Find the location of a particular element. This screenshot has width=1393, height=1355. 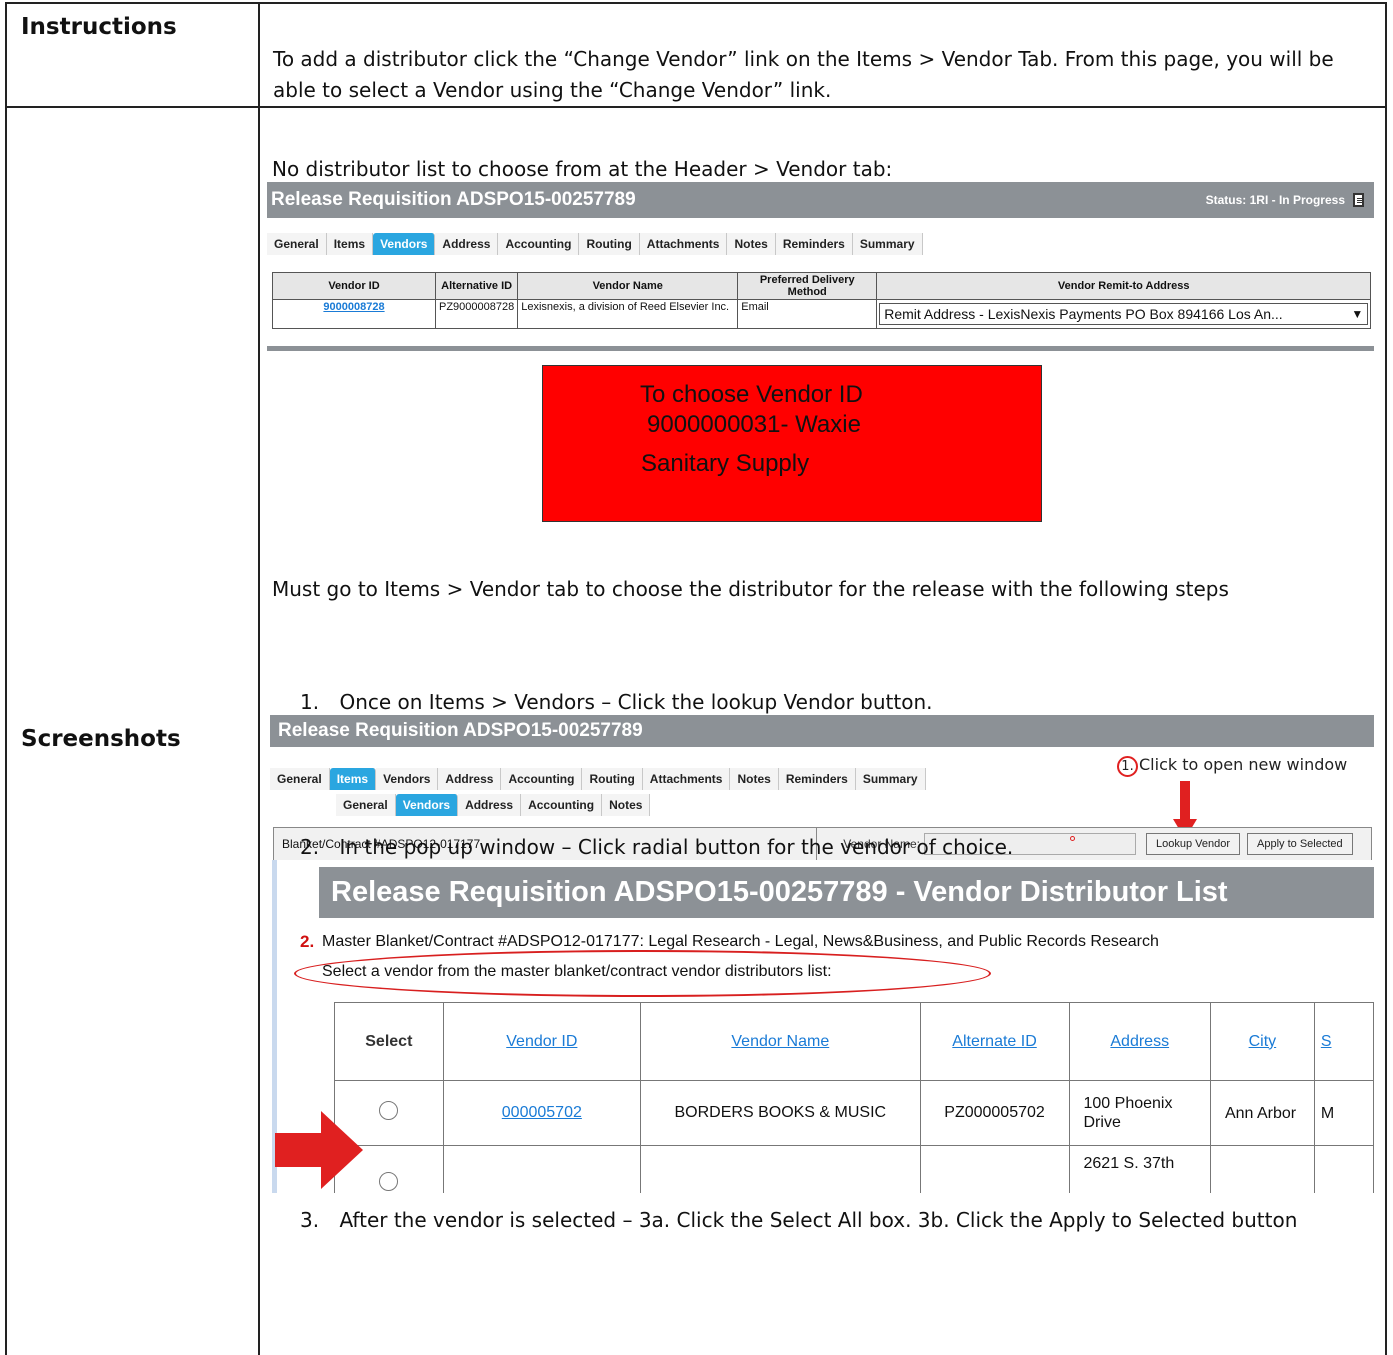

shot2-subtab-bar: General Vendors Address Accounting Notes is located at coordinates (493, 804).